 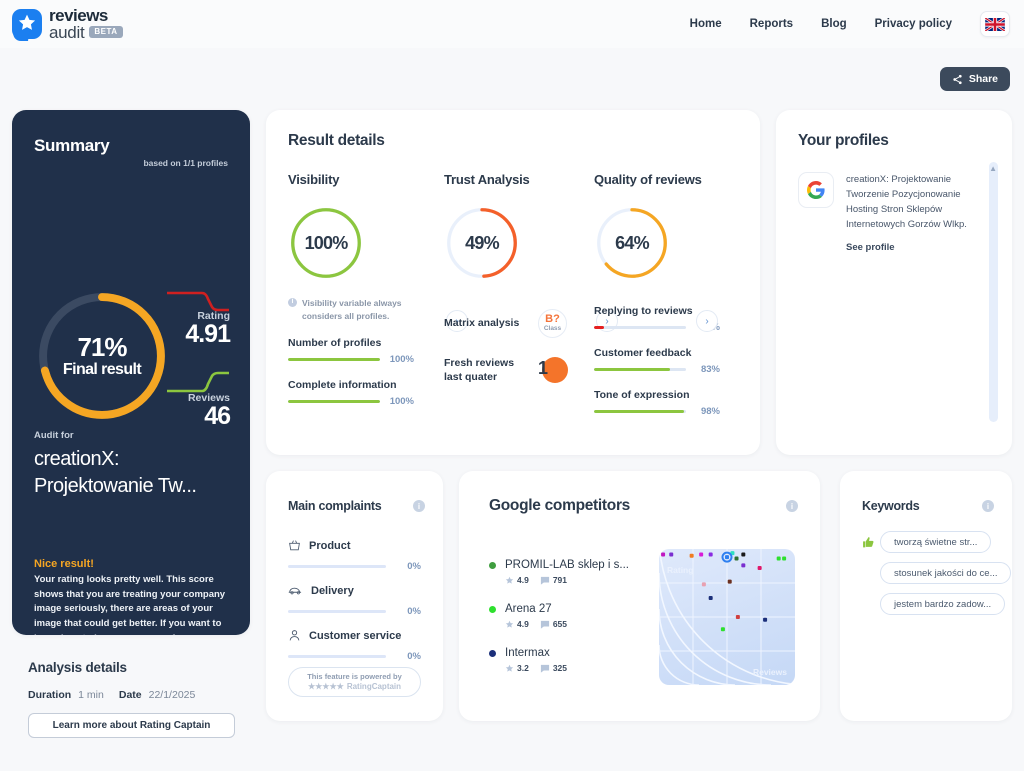 What do you see at coordinates (648, 179) in the screenshot?
I see `quality-of-reviews-title: Quality of reviews` at bounding box center [648, 179].